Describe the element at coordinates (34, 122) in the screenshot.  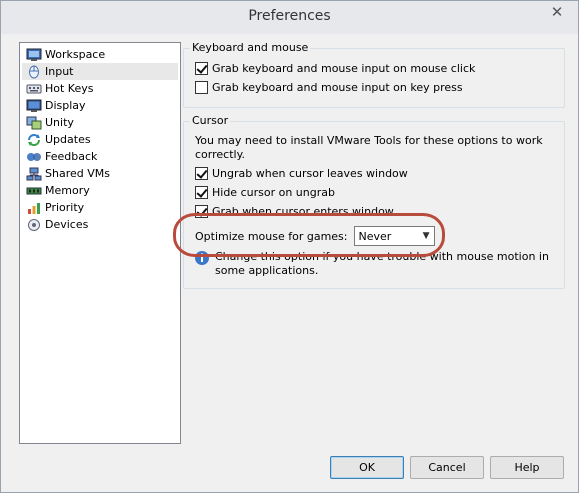
I see `unity-icon` at that location.